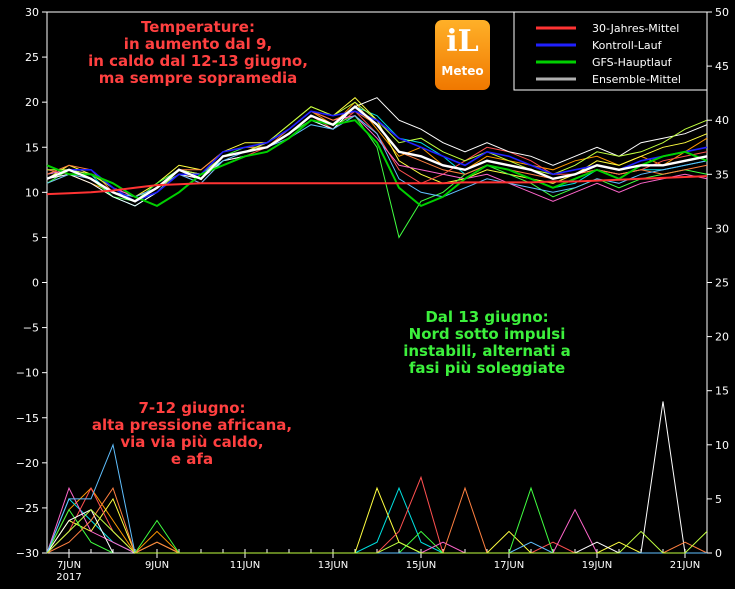 This screenshot has width=735, height=589. Describe the element at coordinates (722, 66) in the screenshot. I see `right-tick-label: 45` at that location.